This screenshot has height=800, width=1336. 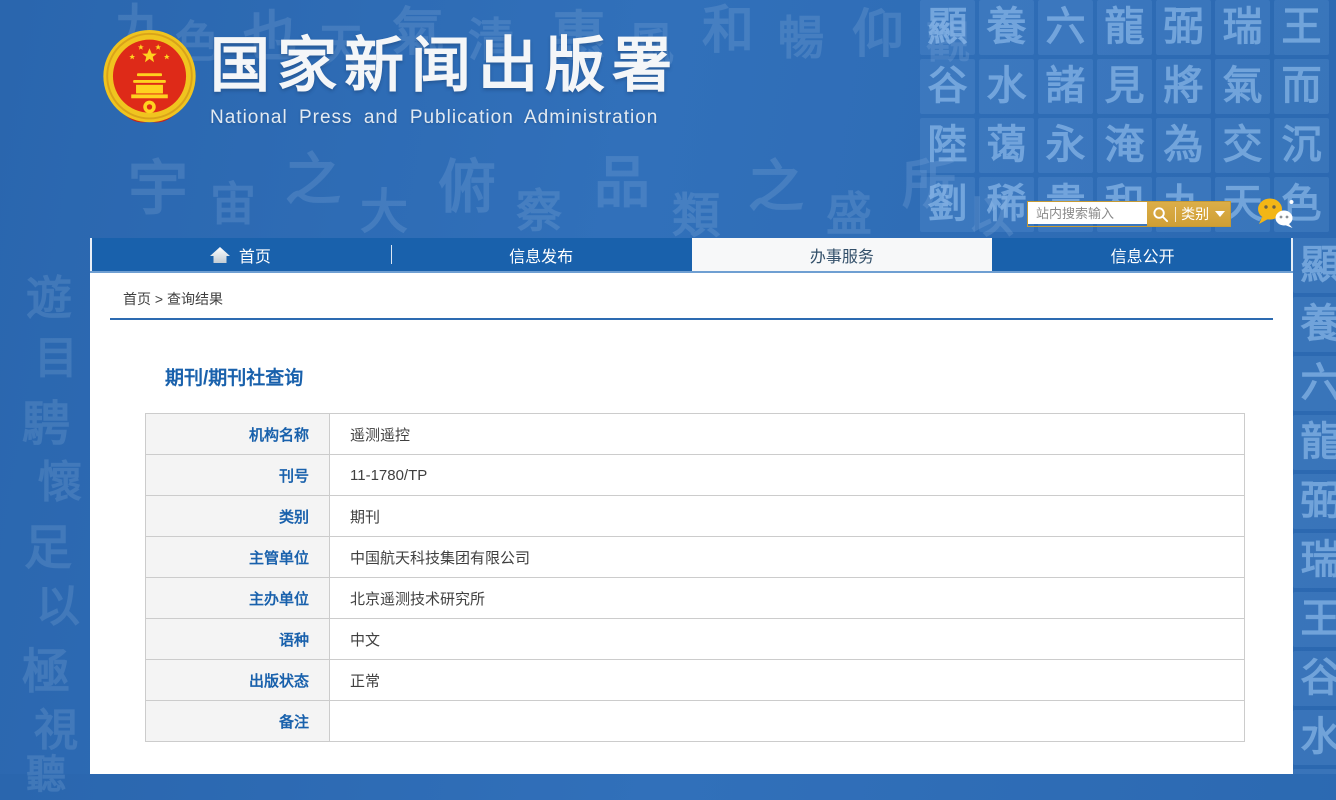 I want to click on main-nav: 首页 信息发布 办事服务 信息公开, so click(x=691, y=255).